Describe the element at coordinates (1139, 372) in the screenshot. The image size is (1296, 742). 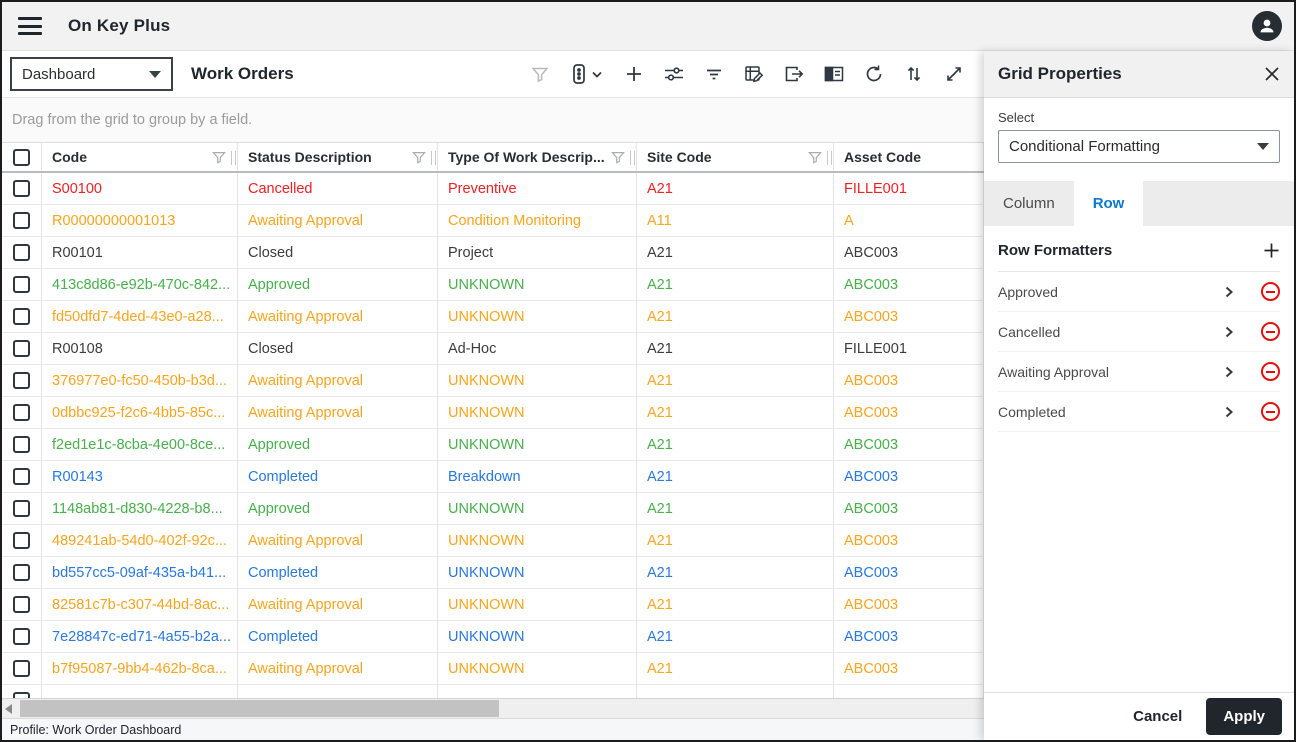
I see `formatter-item: Awaiting Approval` at that location.